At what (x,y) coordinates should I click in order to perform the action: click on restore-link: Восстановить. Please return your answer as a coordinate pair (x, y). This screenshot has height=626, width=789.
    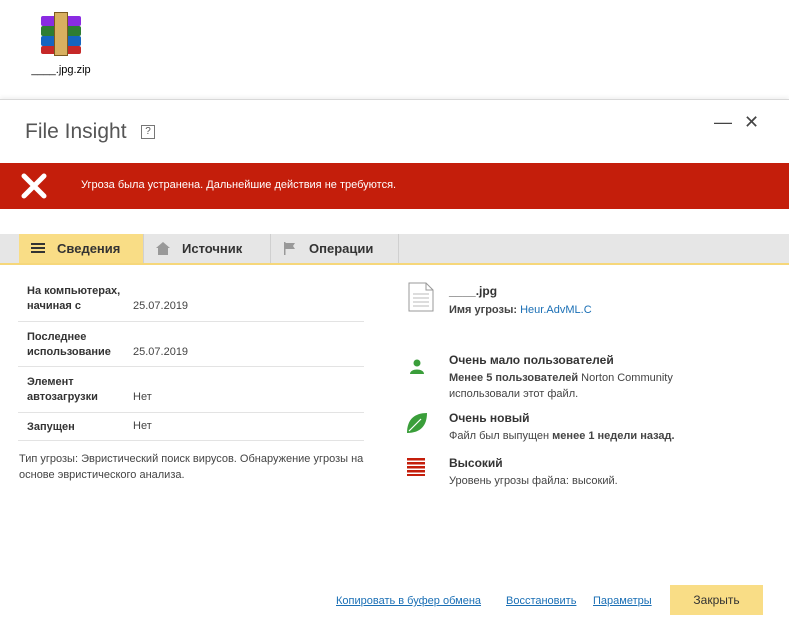
    Looking at the image, I should click on (541, 601).